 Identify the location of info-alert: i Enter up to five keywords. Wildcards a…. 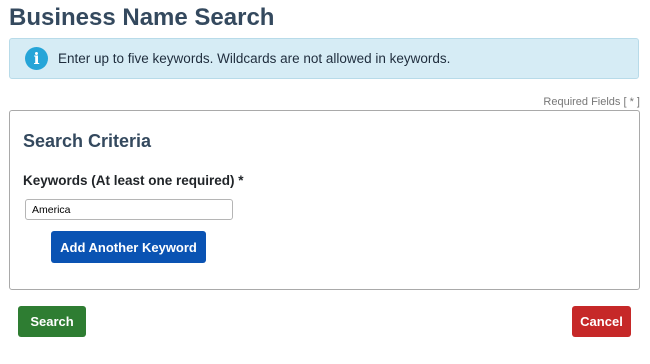
(324, 58).